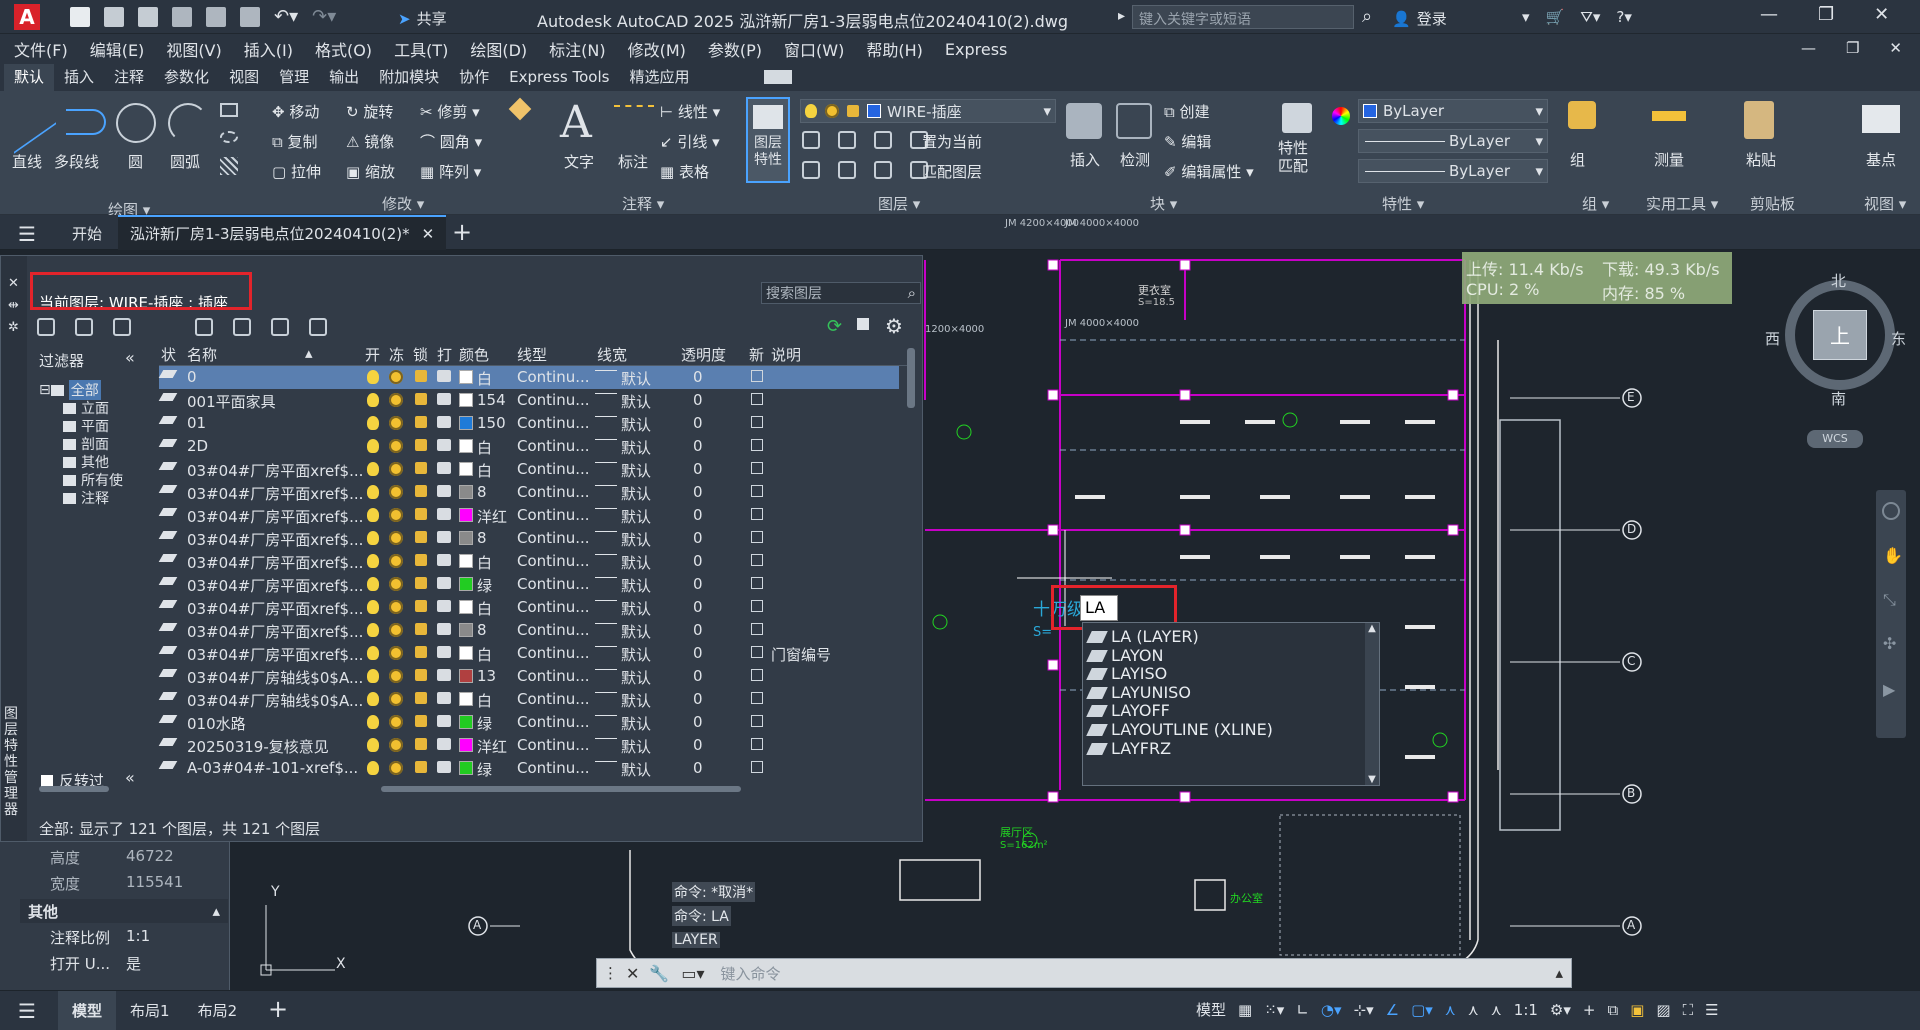 The width and height of the screenshot is (1920, 1030). Describe the element at coordinates (74, 789) in the screenshot. I see `filter-hscrollbar` at that location.